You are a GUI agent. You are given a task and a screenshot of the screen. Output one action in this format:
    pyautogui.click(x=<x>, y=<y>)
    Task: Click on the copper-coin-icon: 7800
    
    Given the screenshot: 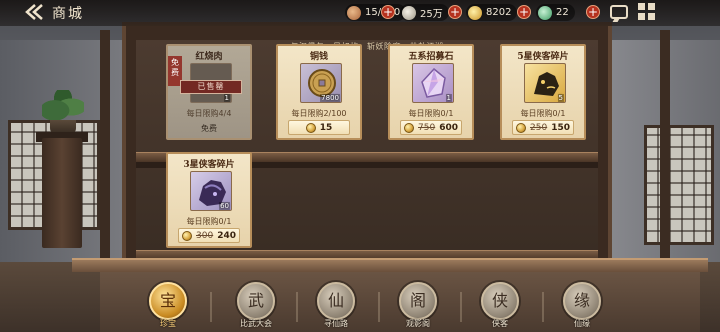 What is the action you would take?
    pyautogui.click(x=321, y=83)
    